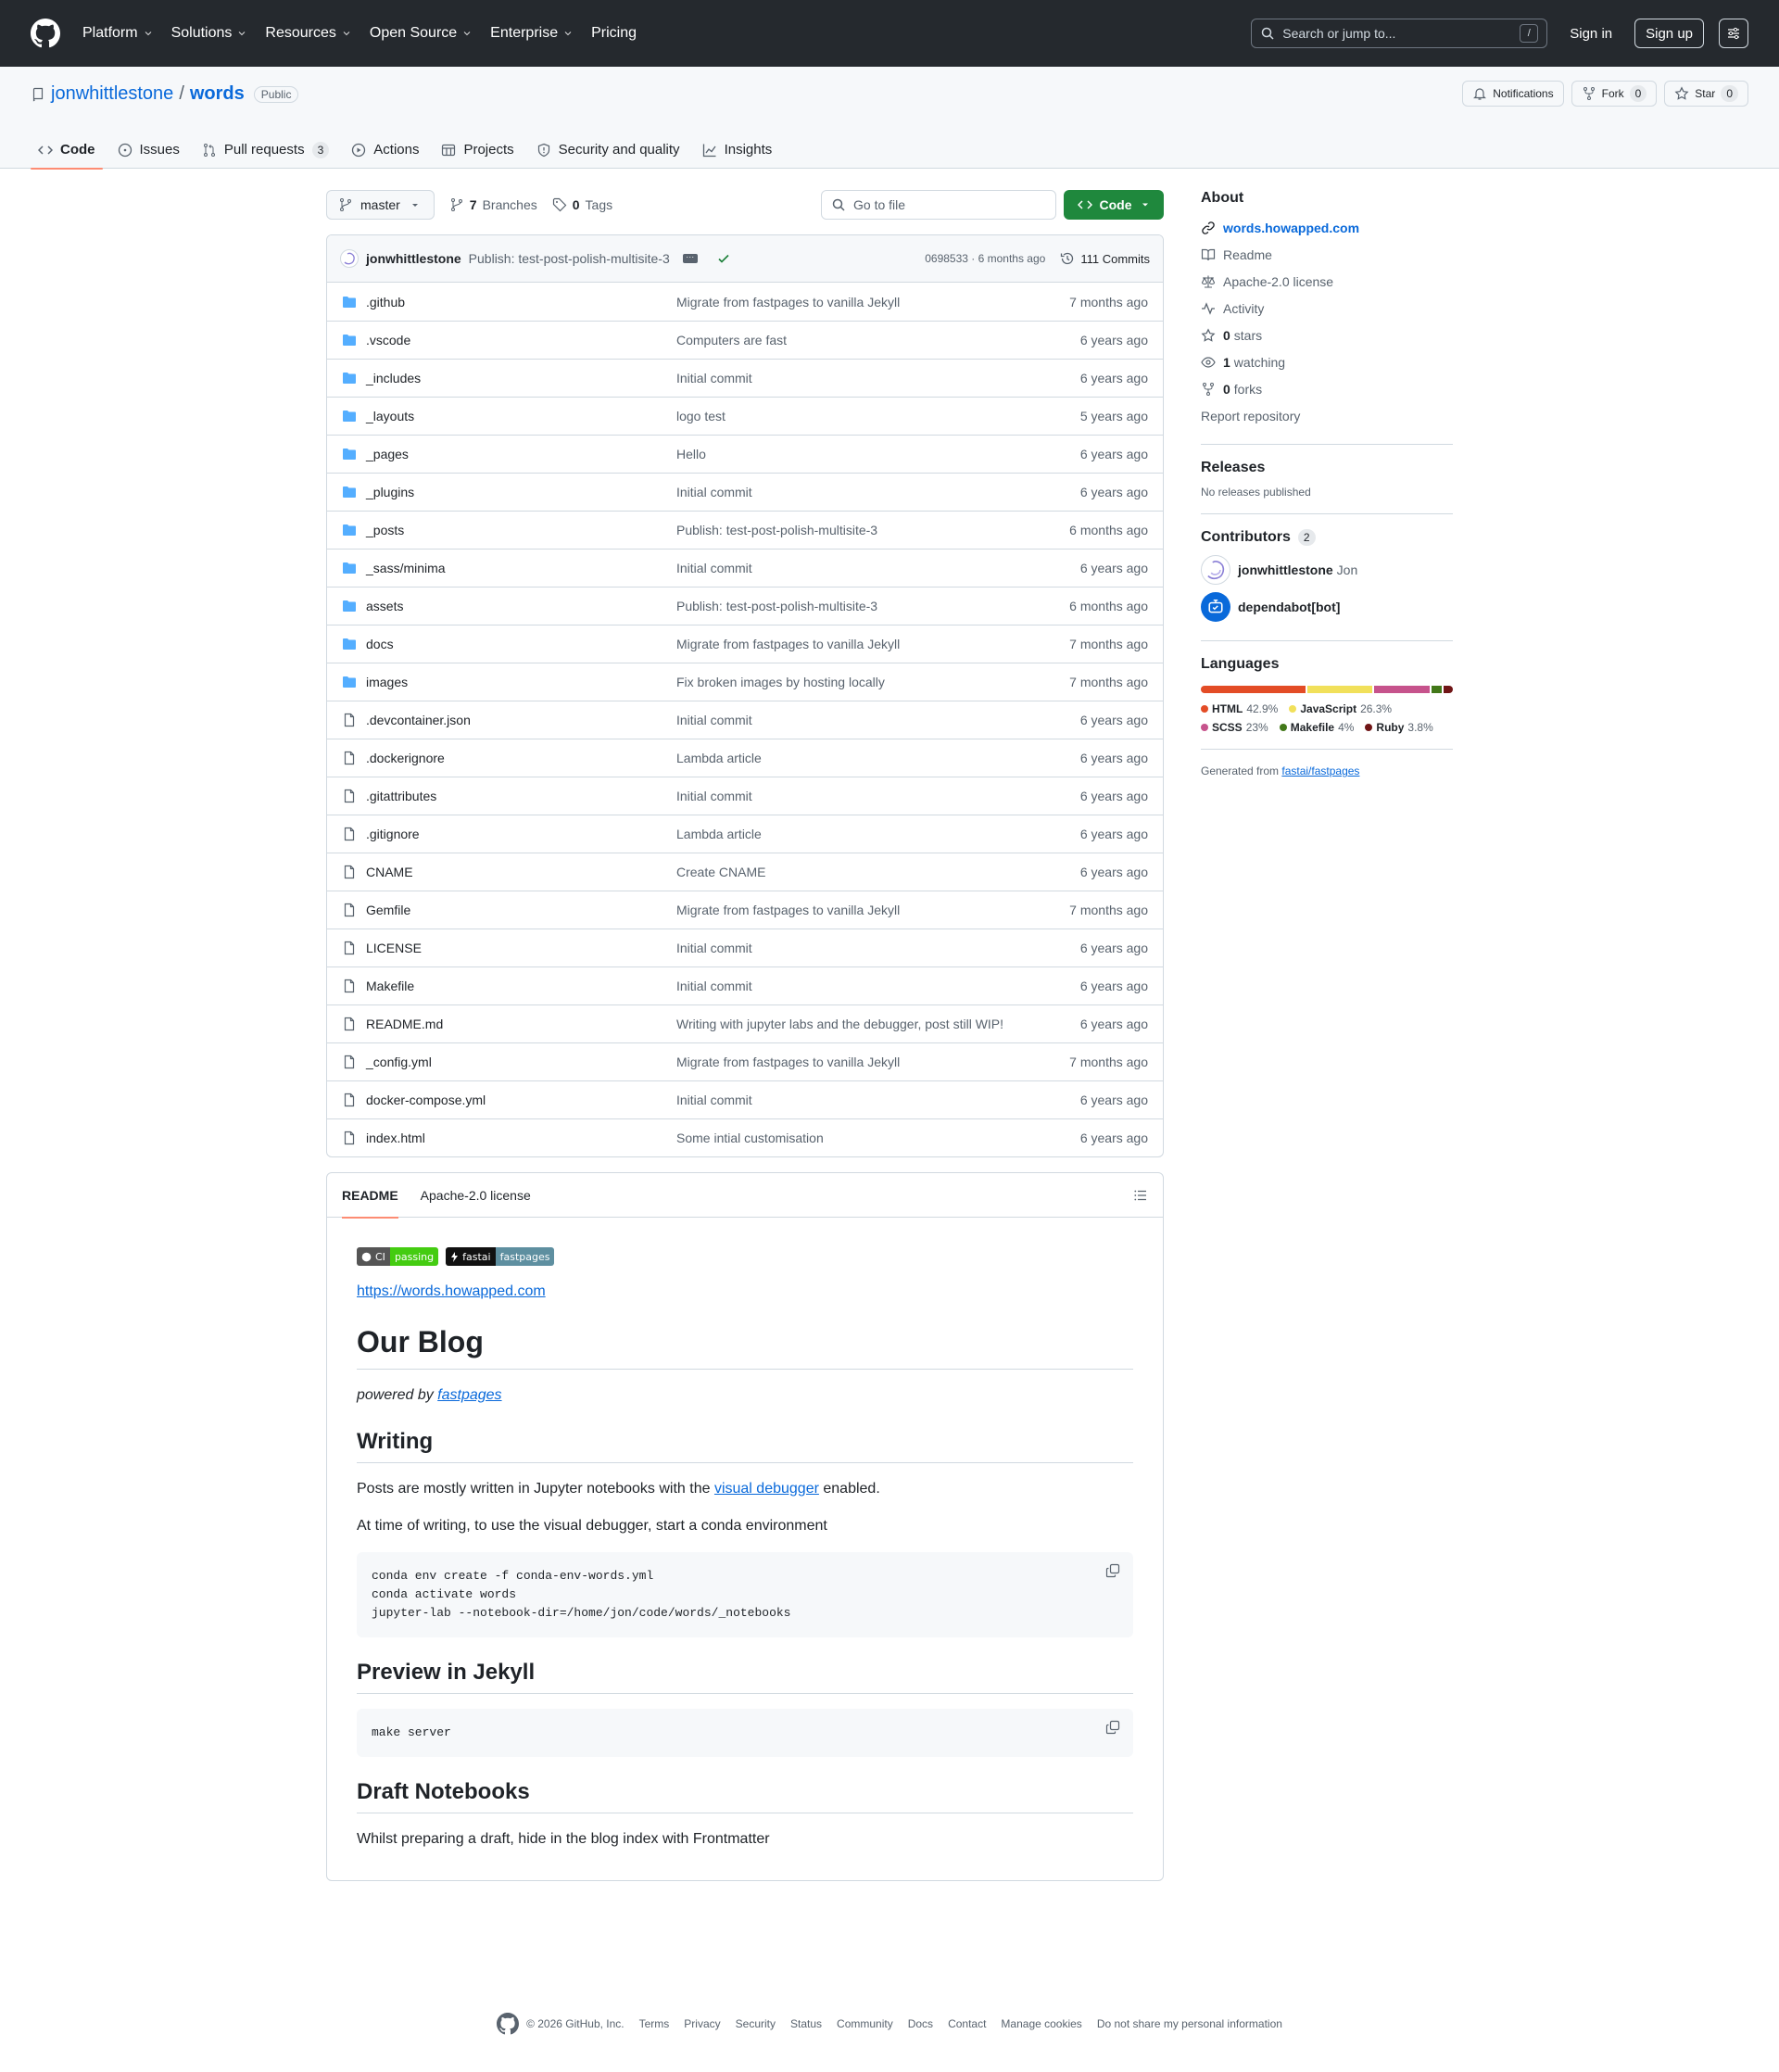 Image resolution: width=1779 pixels, height=2072 pixels. Describe the element at coordinates (118, 33) in the screenshot. I see `nav-platform: Platform` at that location.